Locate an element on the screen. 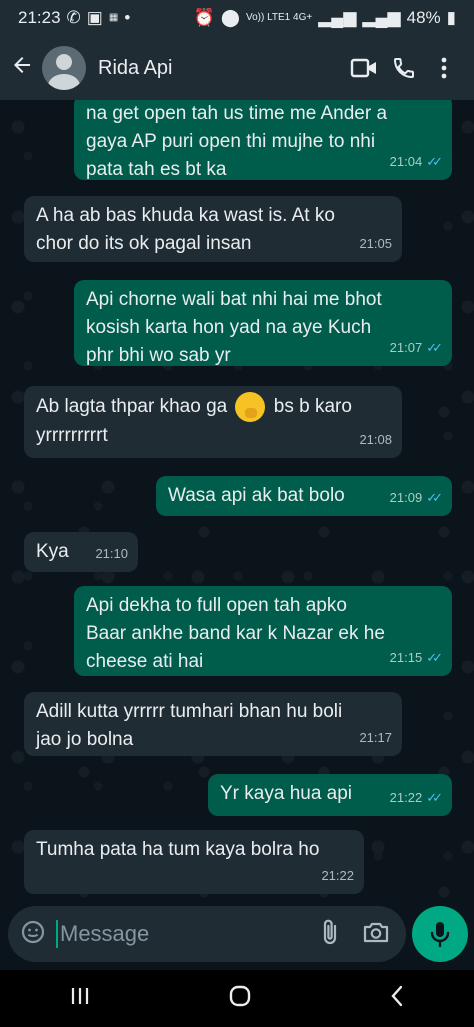  message-bubble-incoming: Kya 21:10 is located at coordinates (81, 552).